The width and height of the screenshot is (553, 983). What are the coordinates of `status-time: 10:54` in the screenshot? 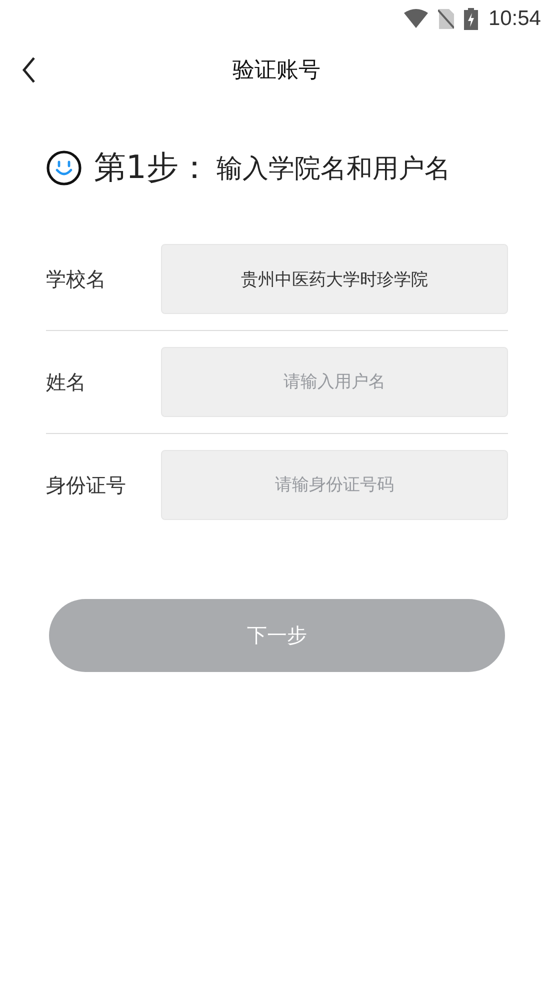 It's located at (514, 19).